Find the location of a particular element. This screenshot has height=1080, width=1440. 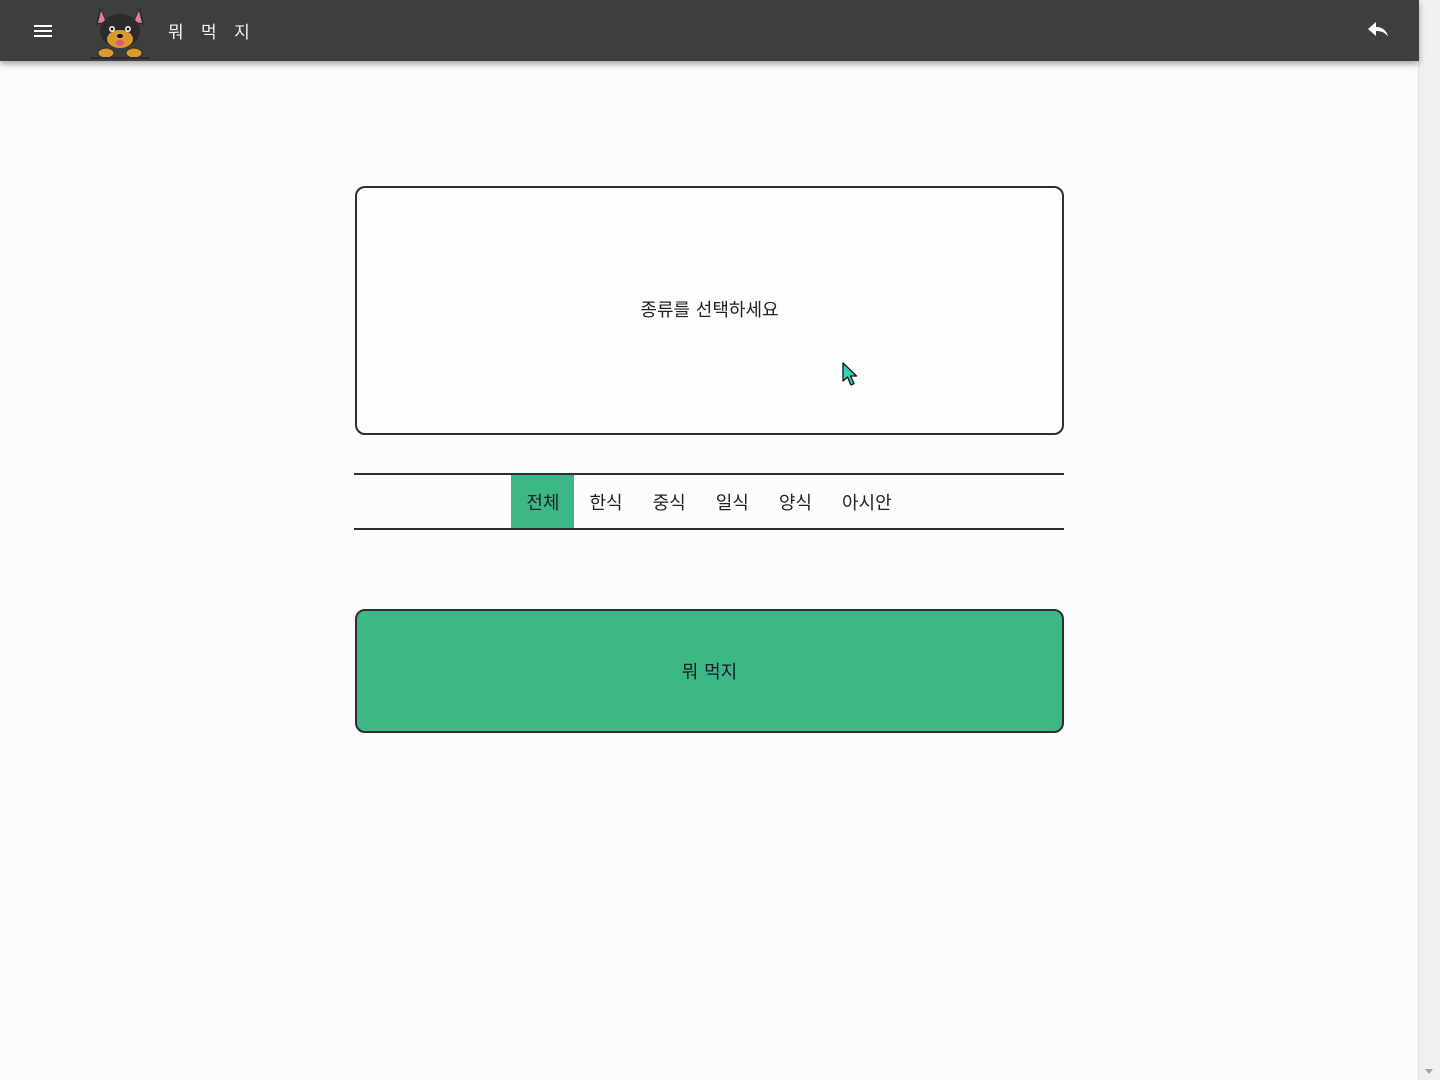

dog-logo-icon is located at coordinates (120, 32).